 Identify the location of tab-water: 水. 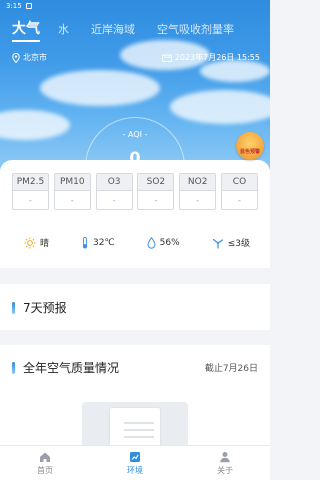
(63, 29).